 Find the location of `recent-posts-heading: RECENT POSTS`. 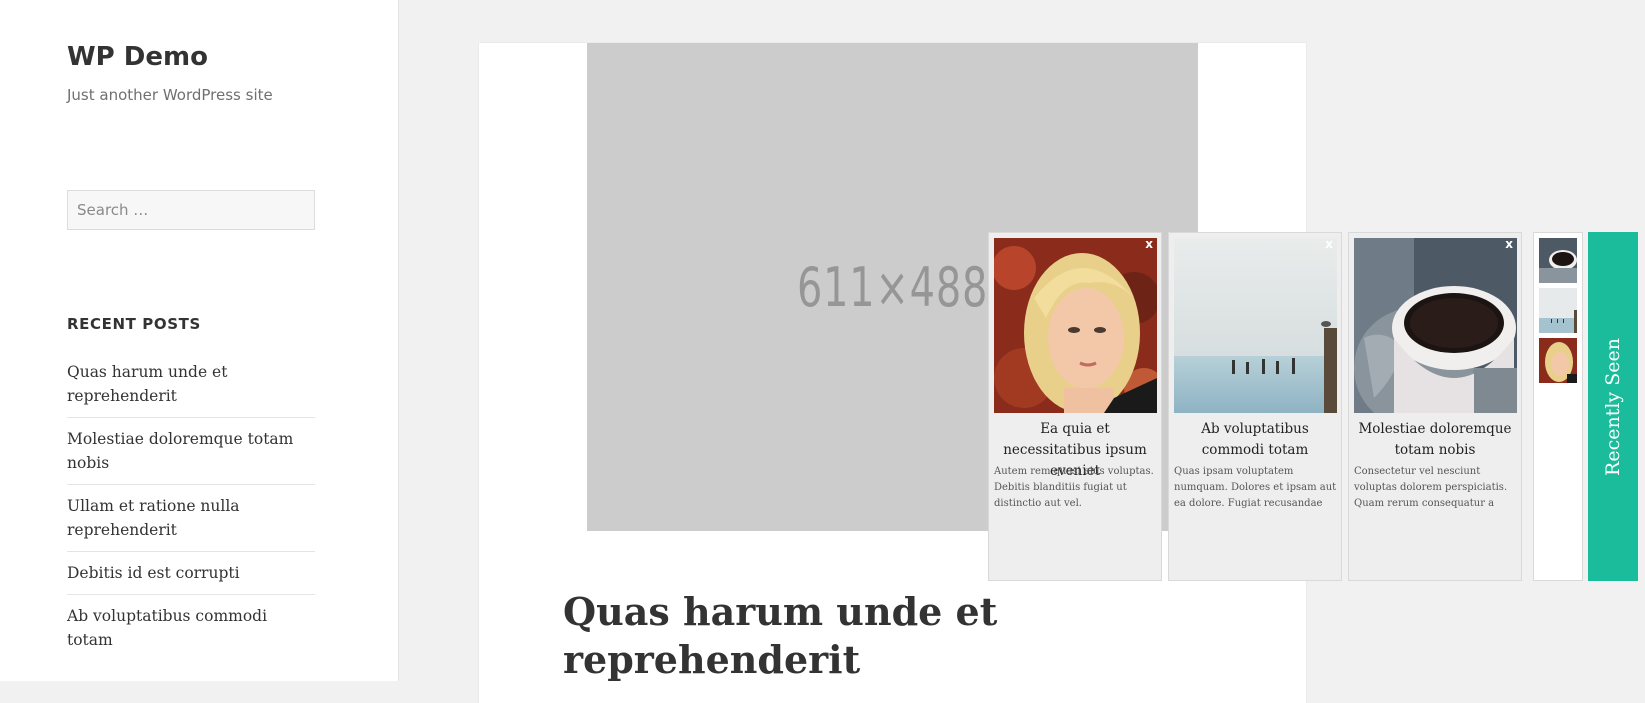

recent-posts-heading: RECENT POSTS is located at coordinates (134, 324).